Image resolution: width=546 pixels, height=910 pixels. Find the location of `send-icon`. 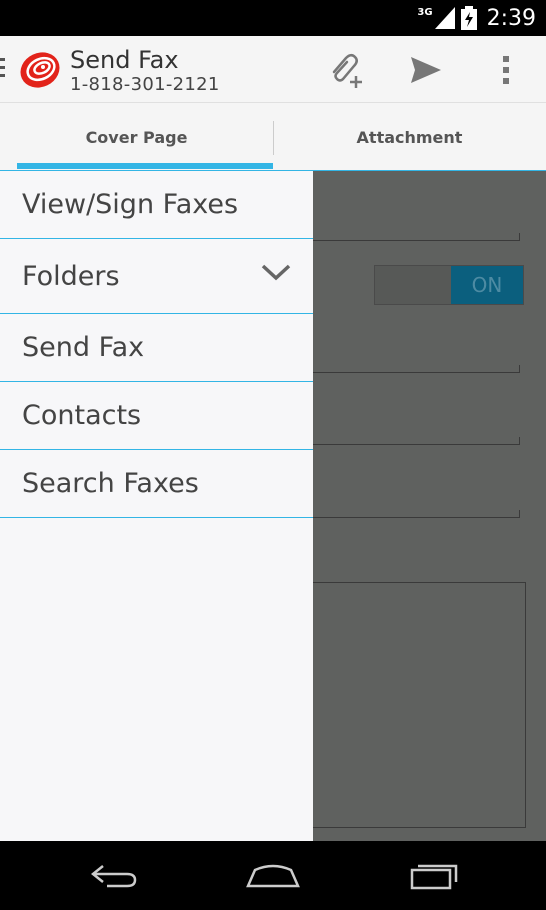

send-icon is located at coordinates (426, 70).